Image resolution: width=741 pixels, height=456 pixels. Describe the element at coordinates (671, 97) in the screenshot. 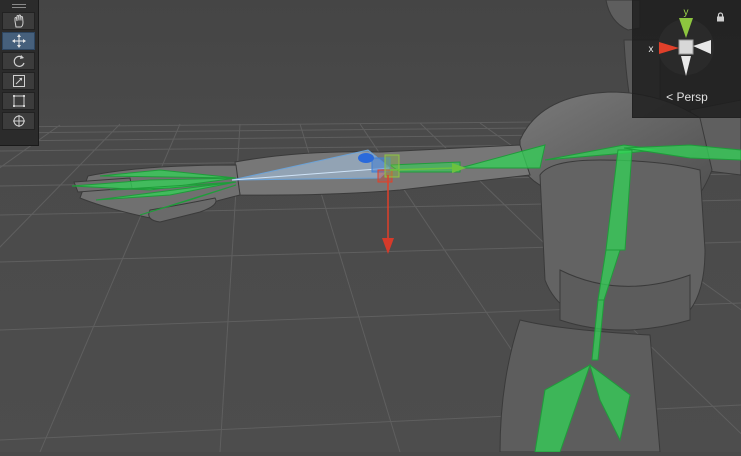

I see `projection-icon: <` at that location.